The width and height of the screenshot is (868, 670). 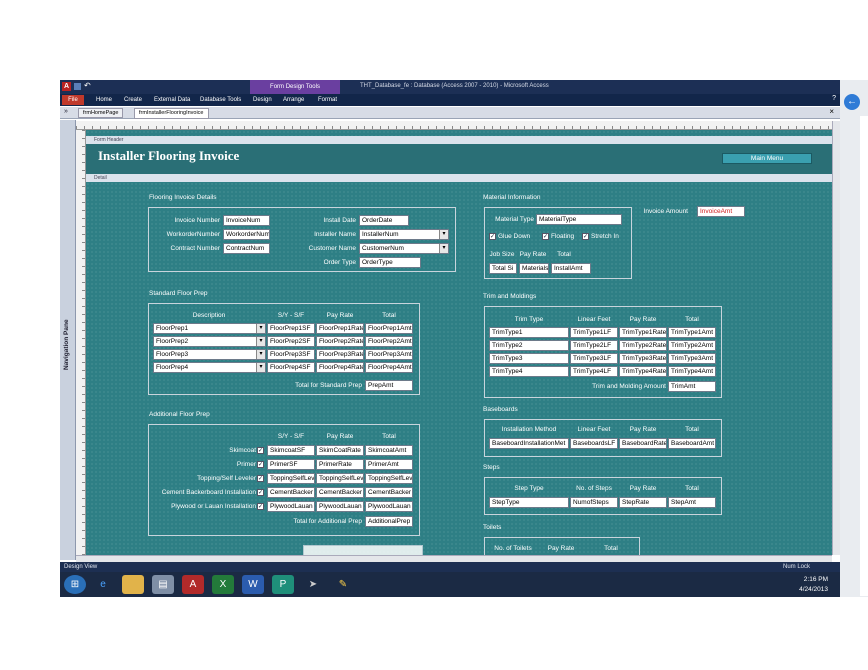 I want to click on trim-amt-field: TrimType3Amt, so click(x=692, y=358).